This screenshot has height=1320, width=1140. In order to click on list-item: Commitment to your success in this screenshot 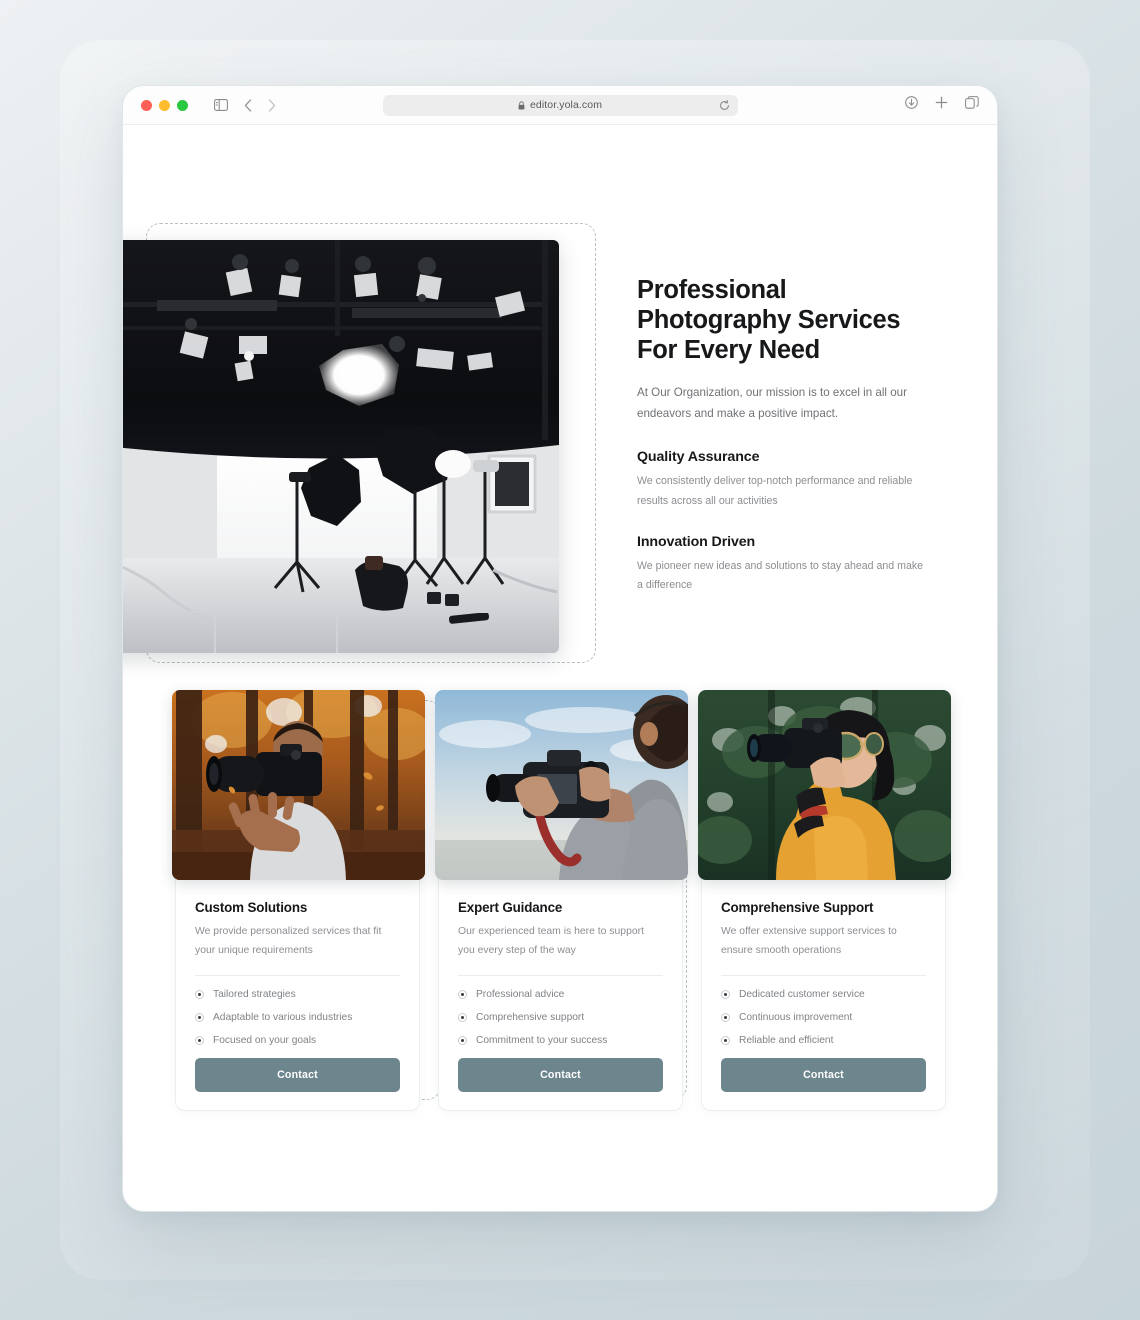, I will do `click(560, 1040)`.